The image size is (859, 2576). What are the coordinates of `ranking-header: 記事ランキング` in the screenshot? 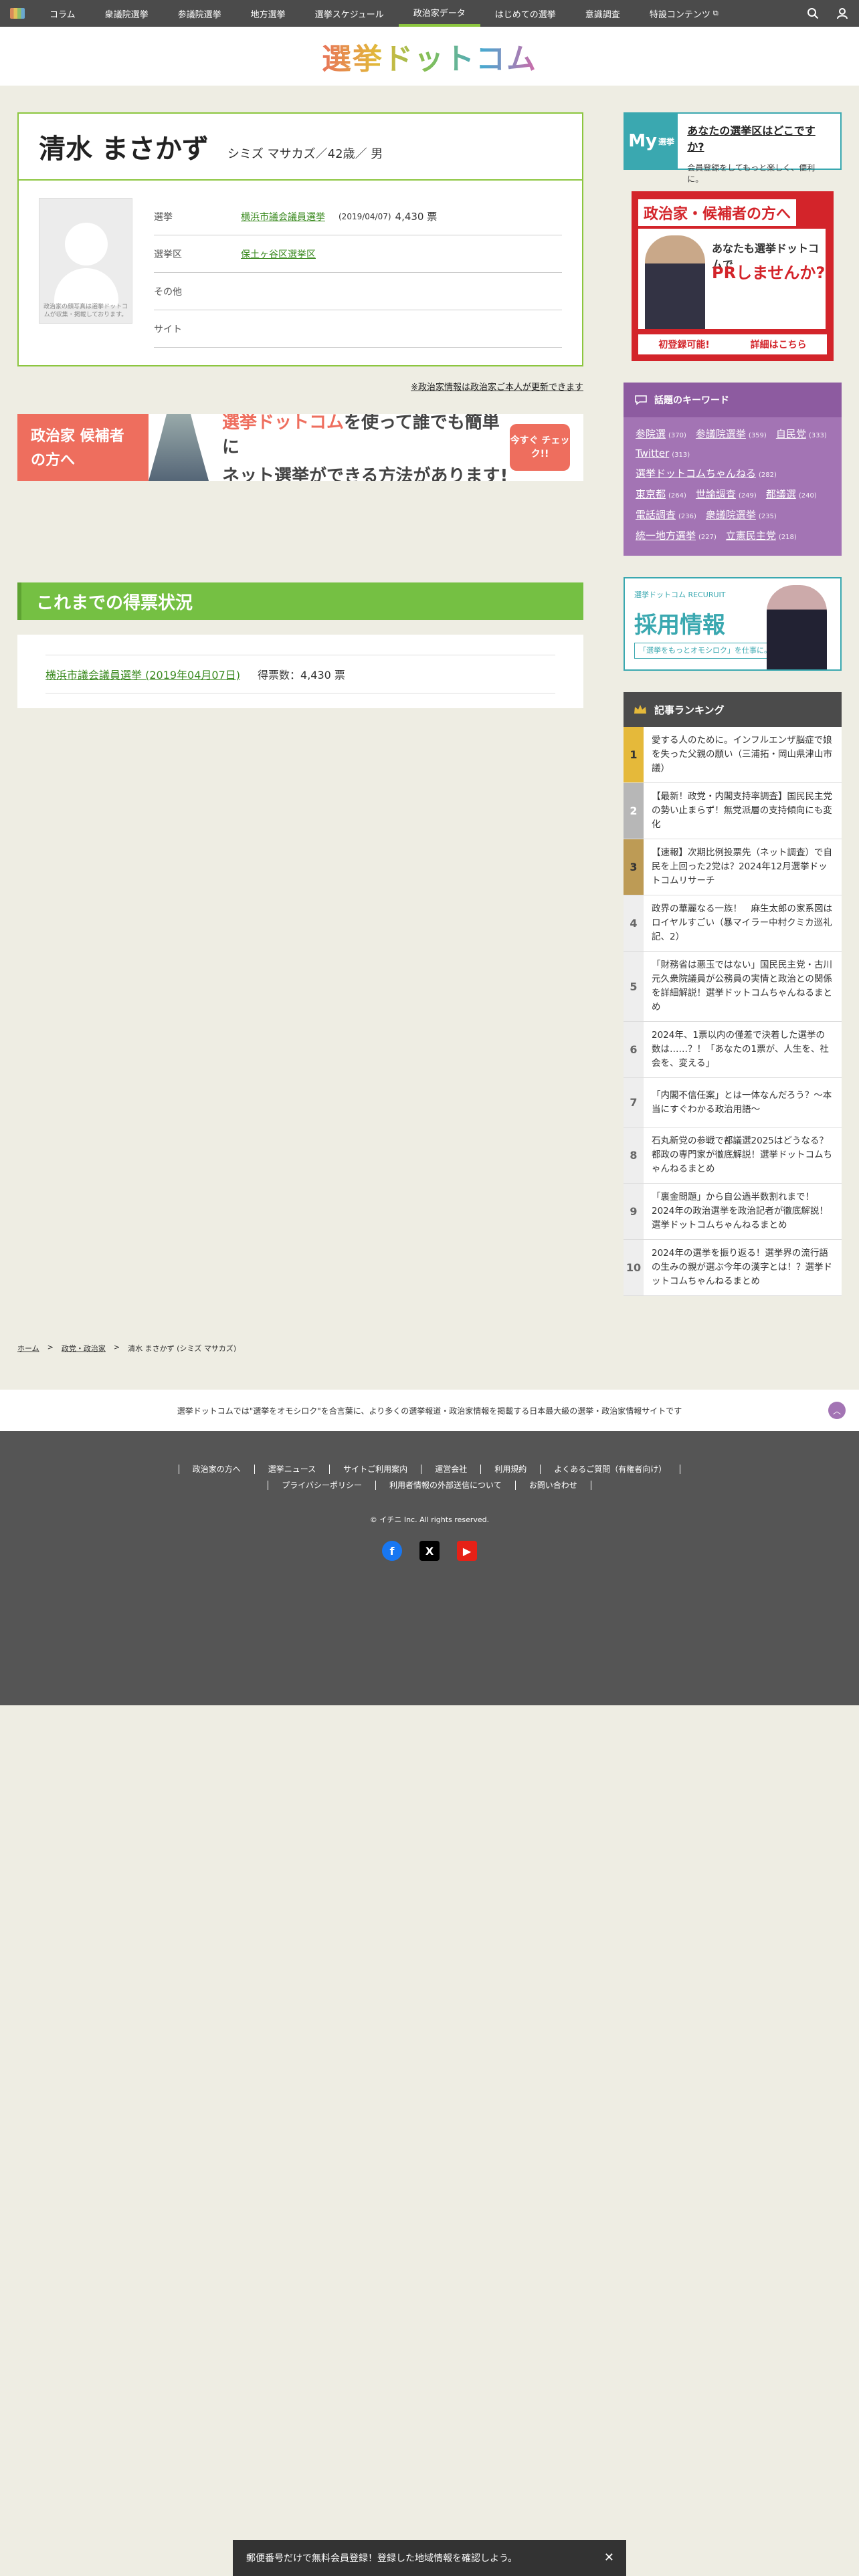 It's located at (733, 709).